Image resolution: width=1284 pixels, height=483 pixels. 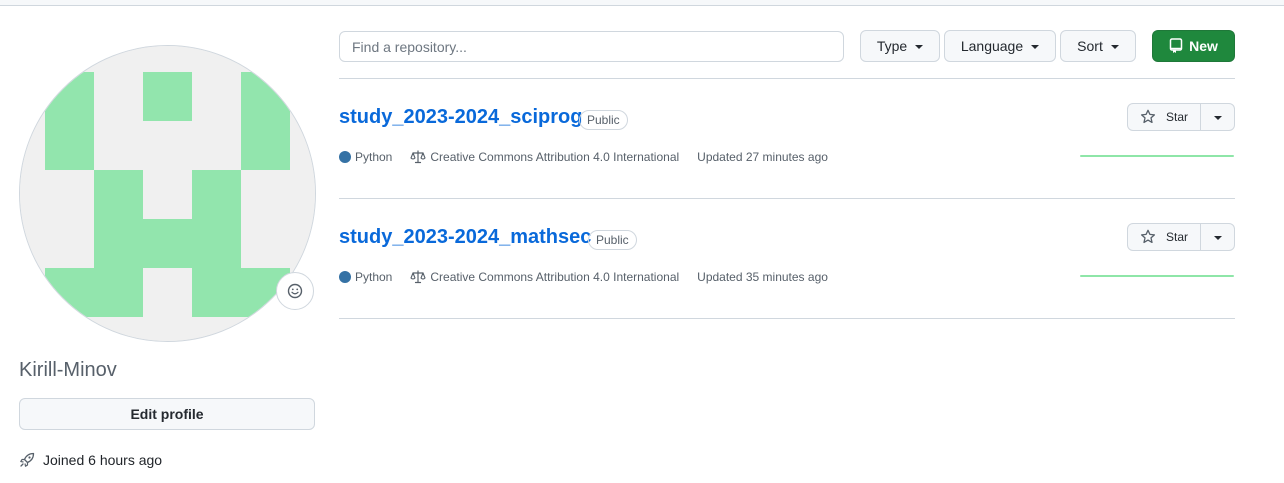 I want to click on sort-label: Sort, so click(x=1090, y=46).